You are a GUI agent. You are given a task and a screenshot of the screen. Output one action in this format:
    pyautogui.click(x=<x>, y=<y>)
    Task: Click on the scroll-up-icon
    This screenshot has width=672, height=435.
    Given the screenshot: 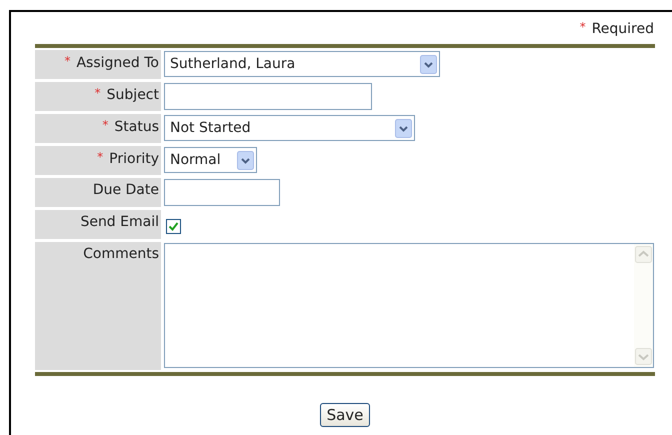 What is the action you would take?
    pyautogui.click(x=643, y=254)
    